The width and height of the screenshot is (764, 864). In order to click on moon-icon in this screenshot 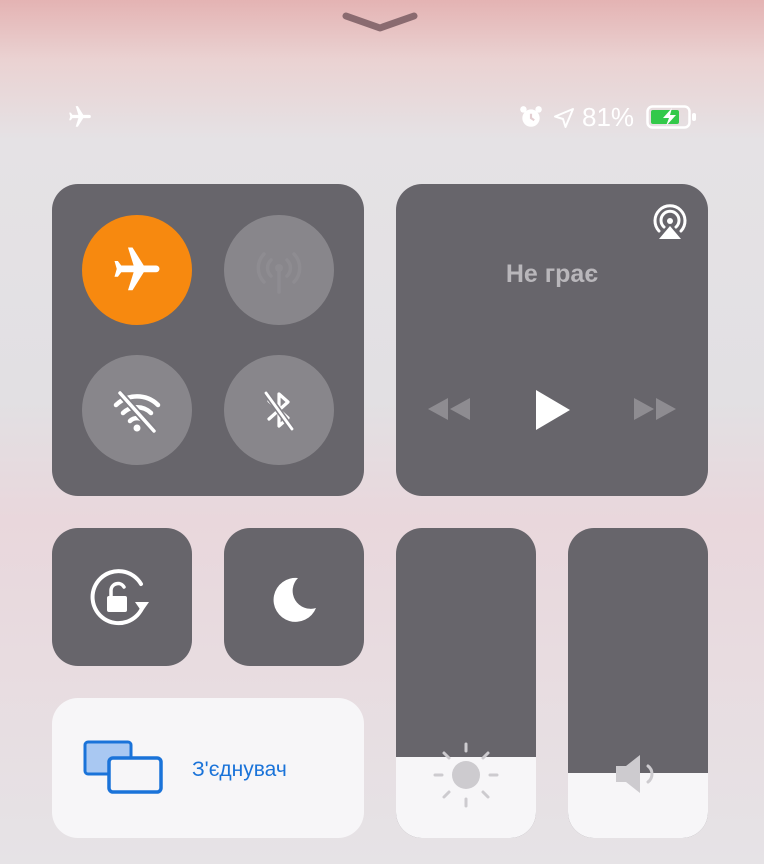, I will do `click(294, 599)`.